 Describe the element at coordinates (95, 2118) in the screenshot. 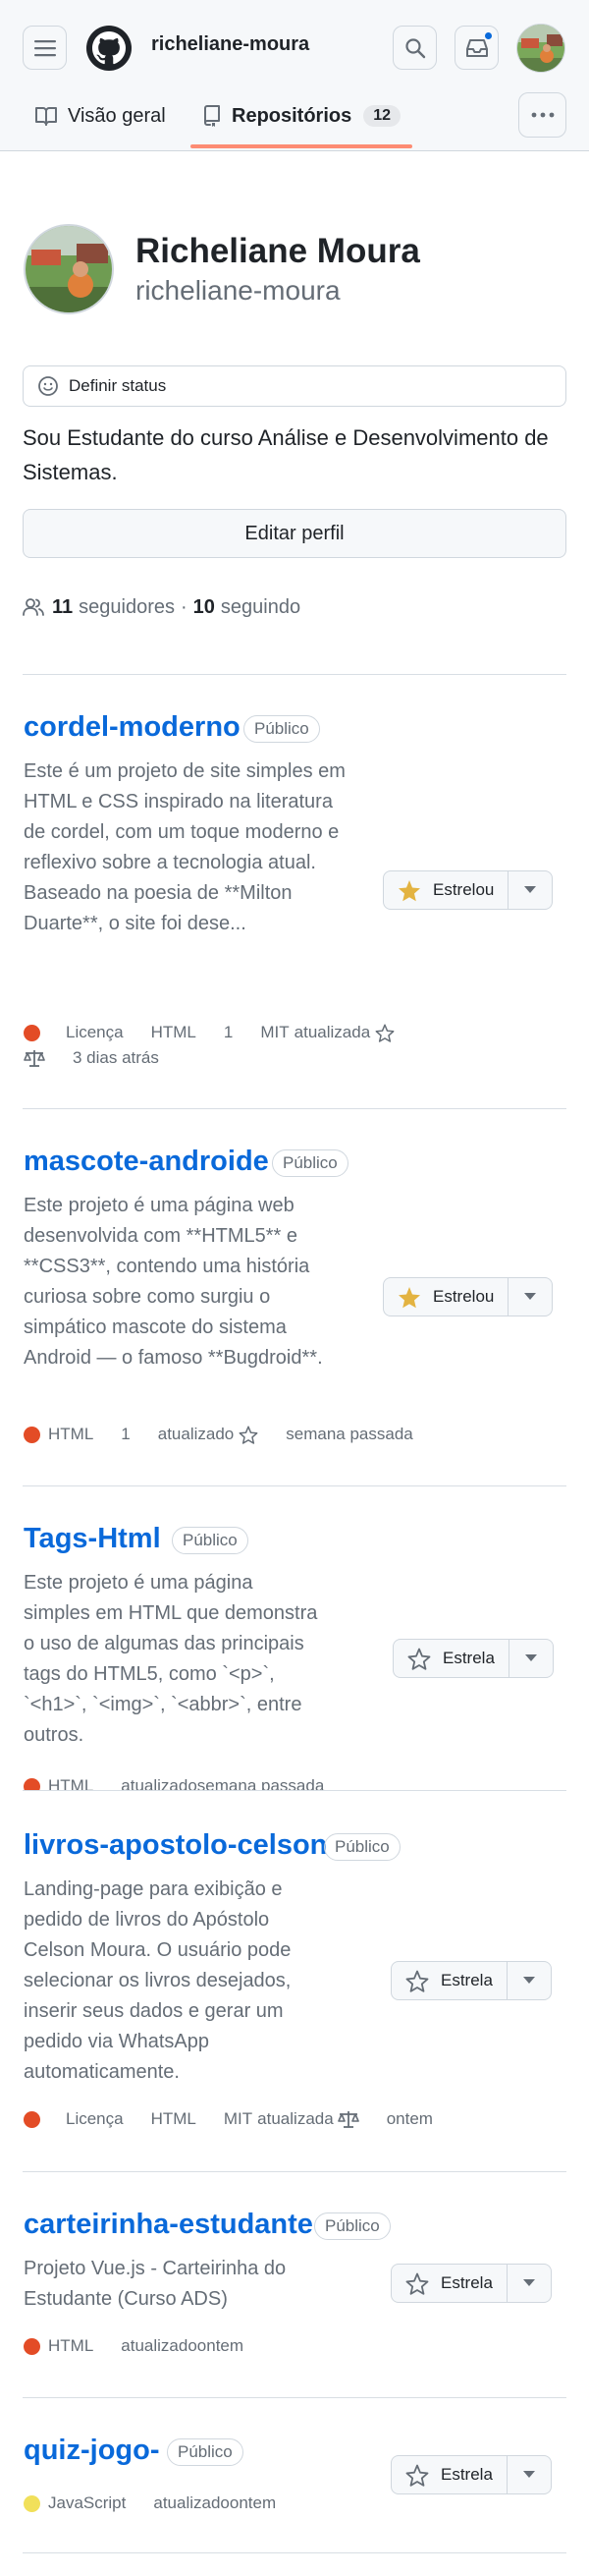

I see `license-label: Licença` at that location.